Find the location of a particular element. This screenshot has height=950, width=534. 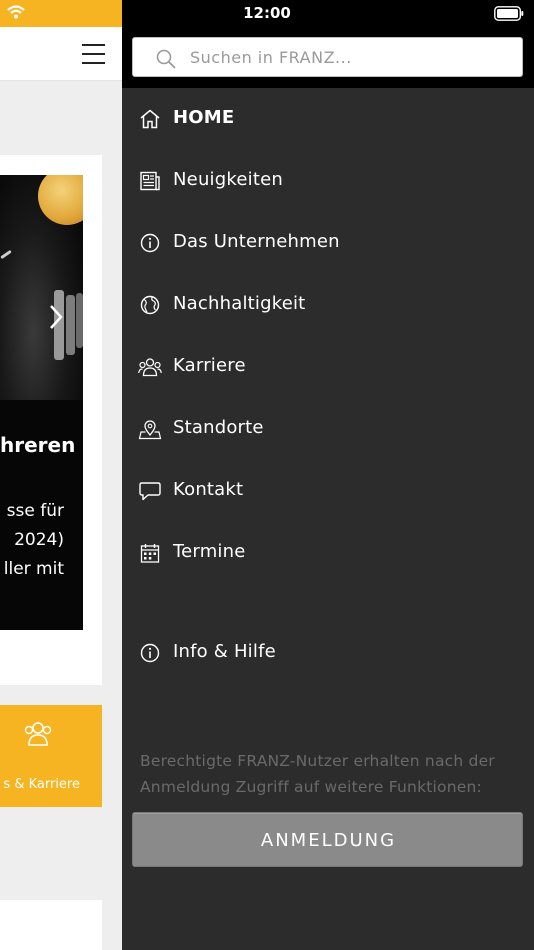

career-tile: s & Karriere is located at coordinates (51, 756).